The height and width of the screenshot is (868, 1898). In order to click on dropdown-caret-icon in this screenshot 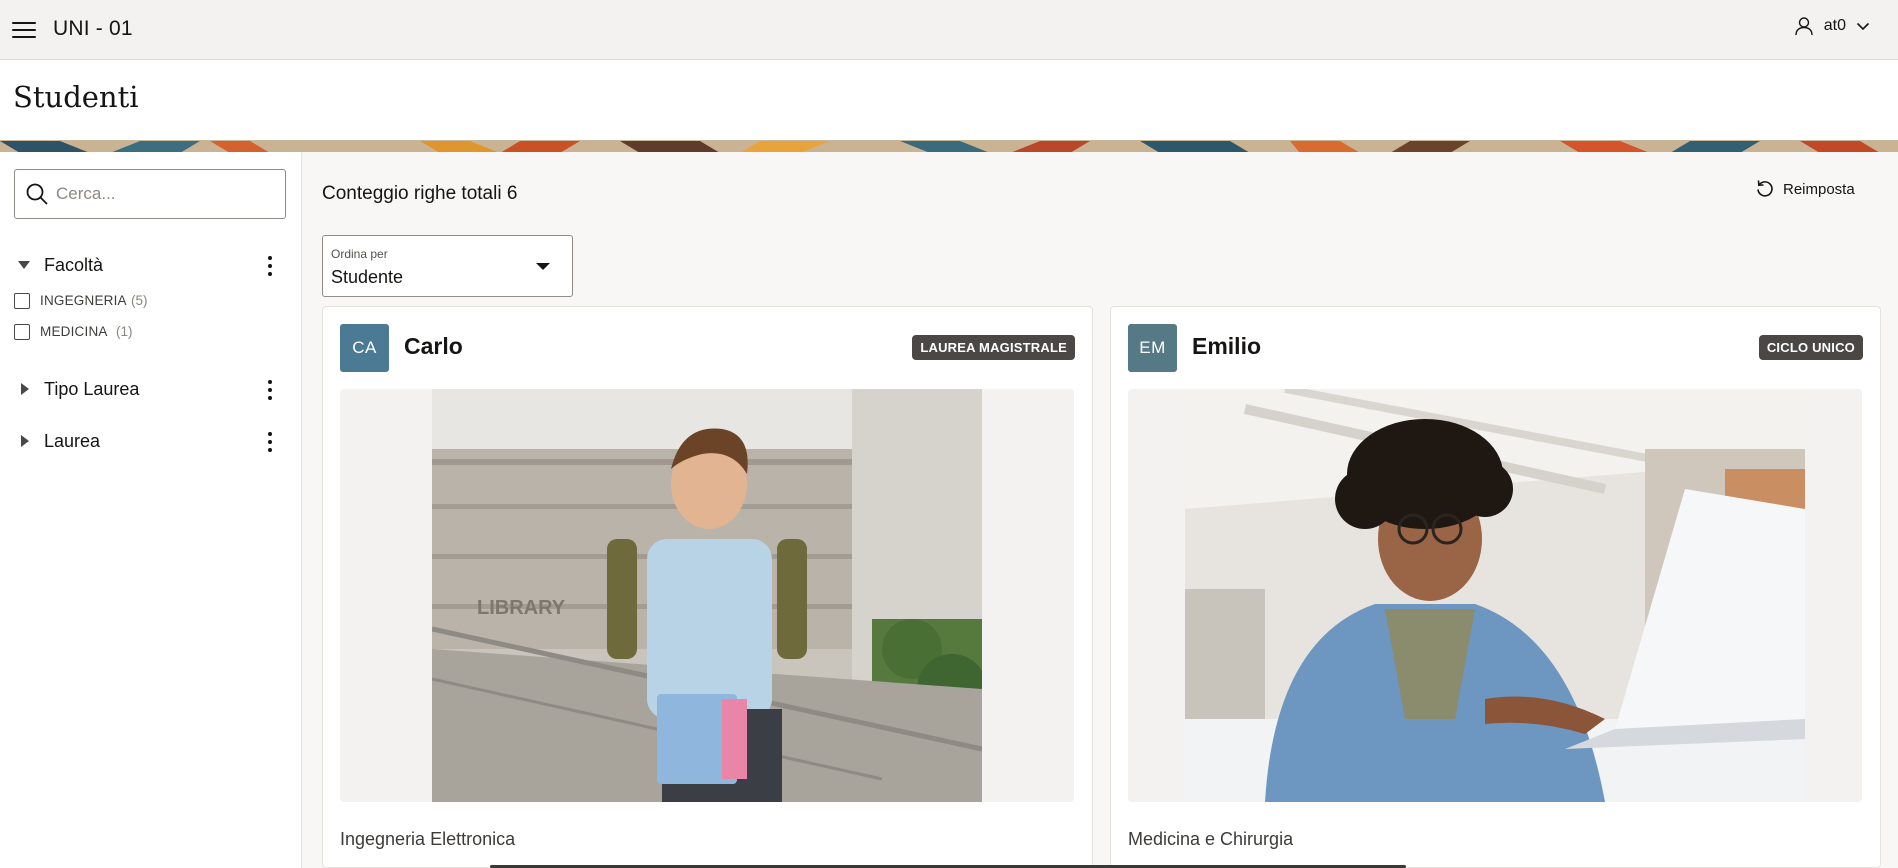, I will do `click(543, 266)`.